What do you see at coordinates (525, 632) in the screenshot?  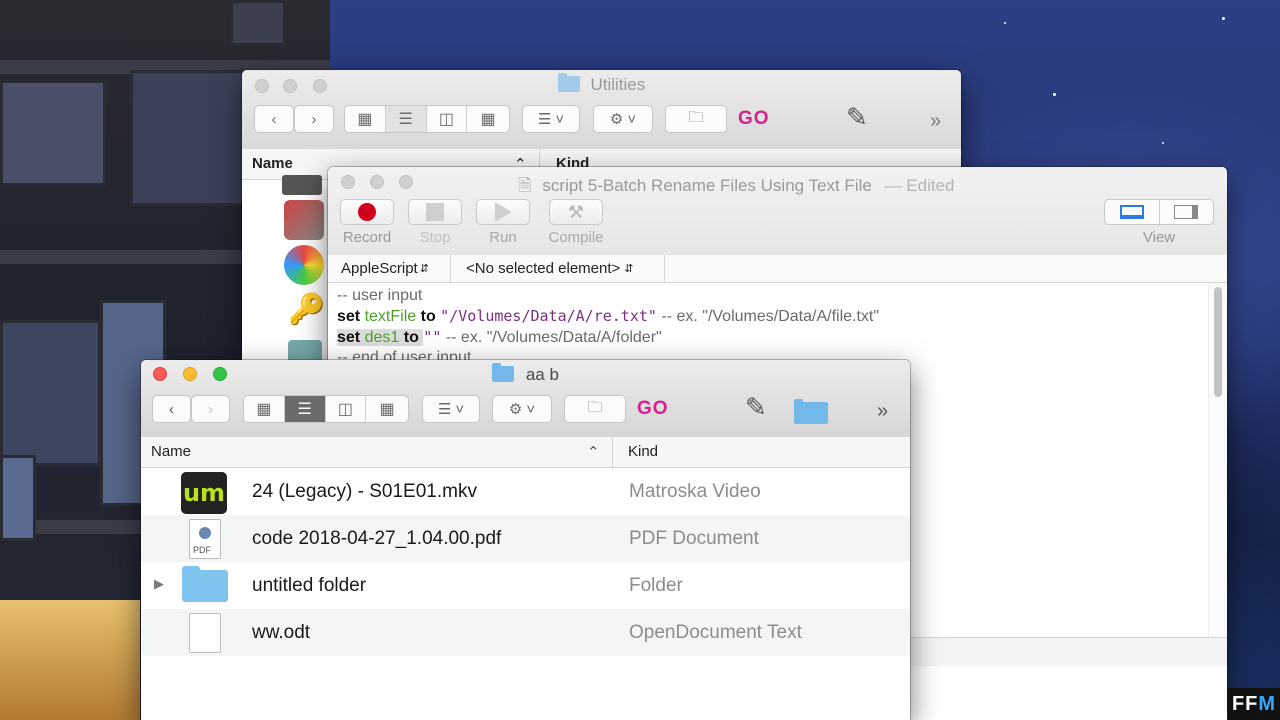 I see `file-row: ww.odt OpenDocument Text` at bounding box center [525, 632].